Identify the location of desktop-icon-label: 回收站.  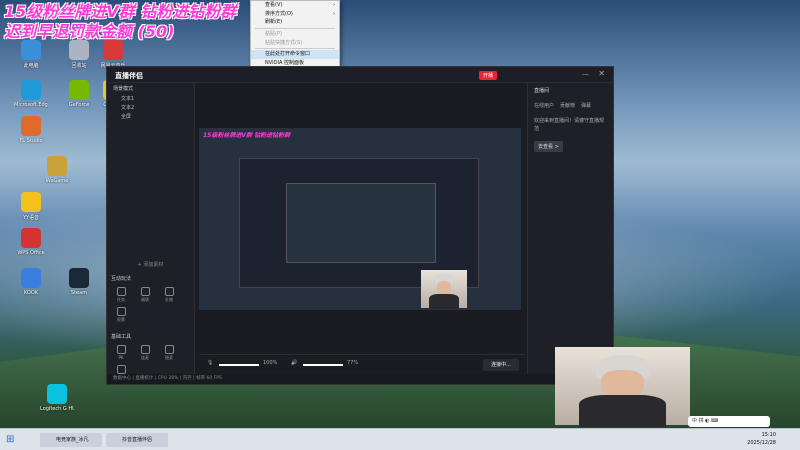
(79, 66).